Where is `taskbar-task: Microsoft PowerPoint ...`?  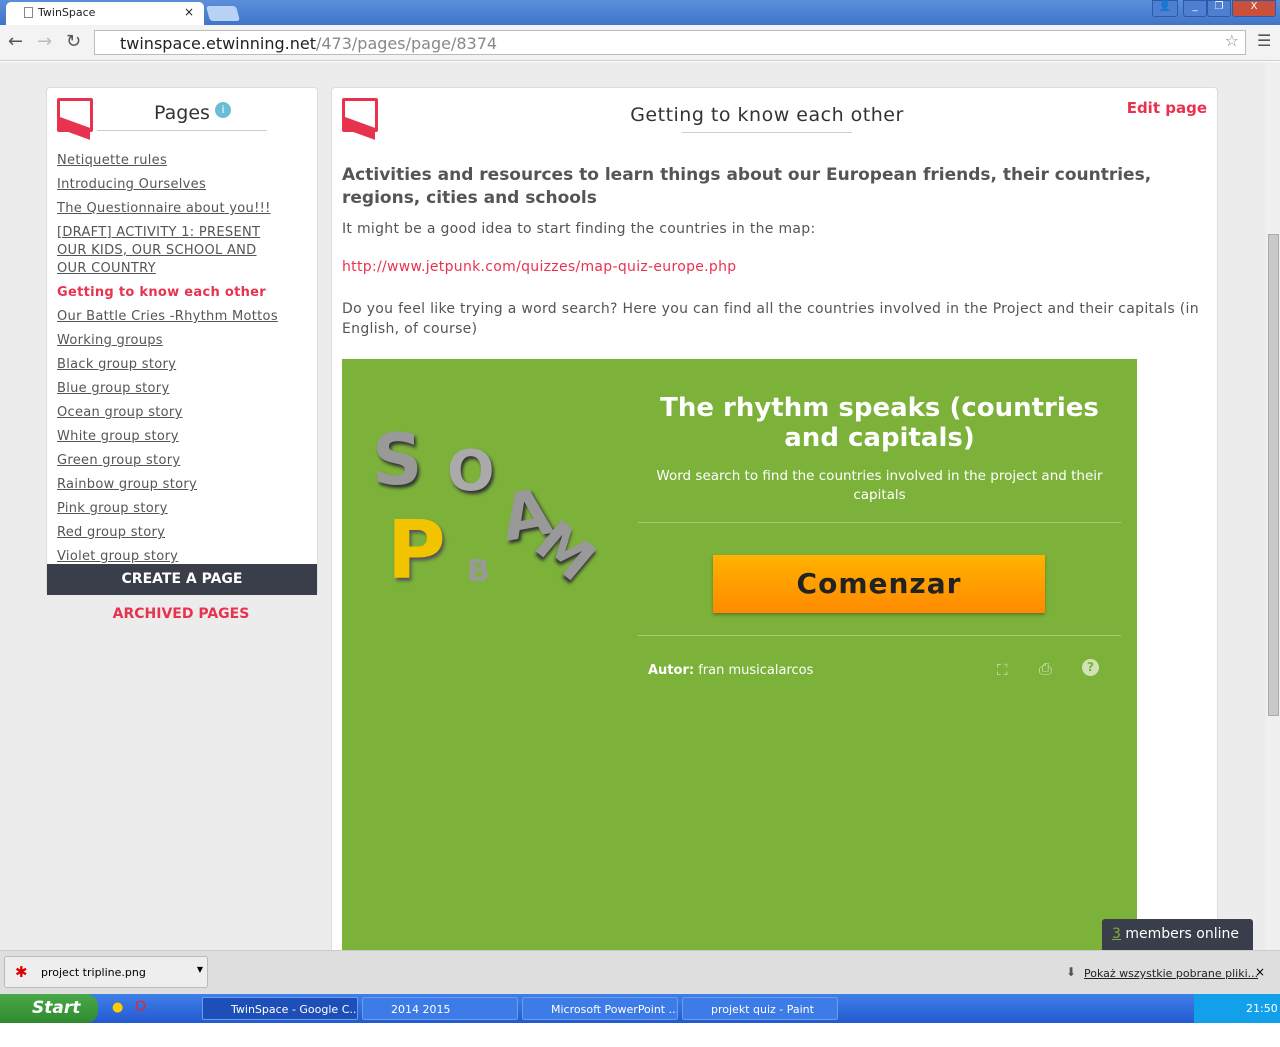
taskbar-task: Microsoft PowerPoint ... is located at coordinates (600, 1008).